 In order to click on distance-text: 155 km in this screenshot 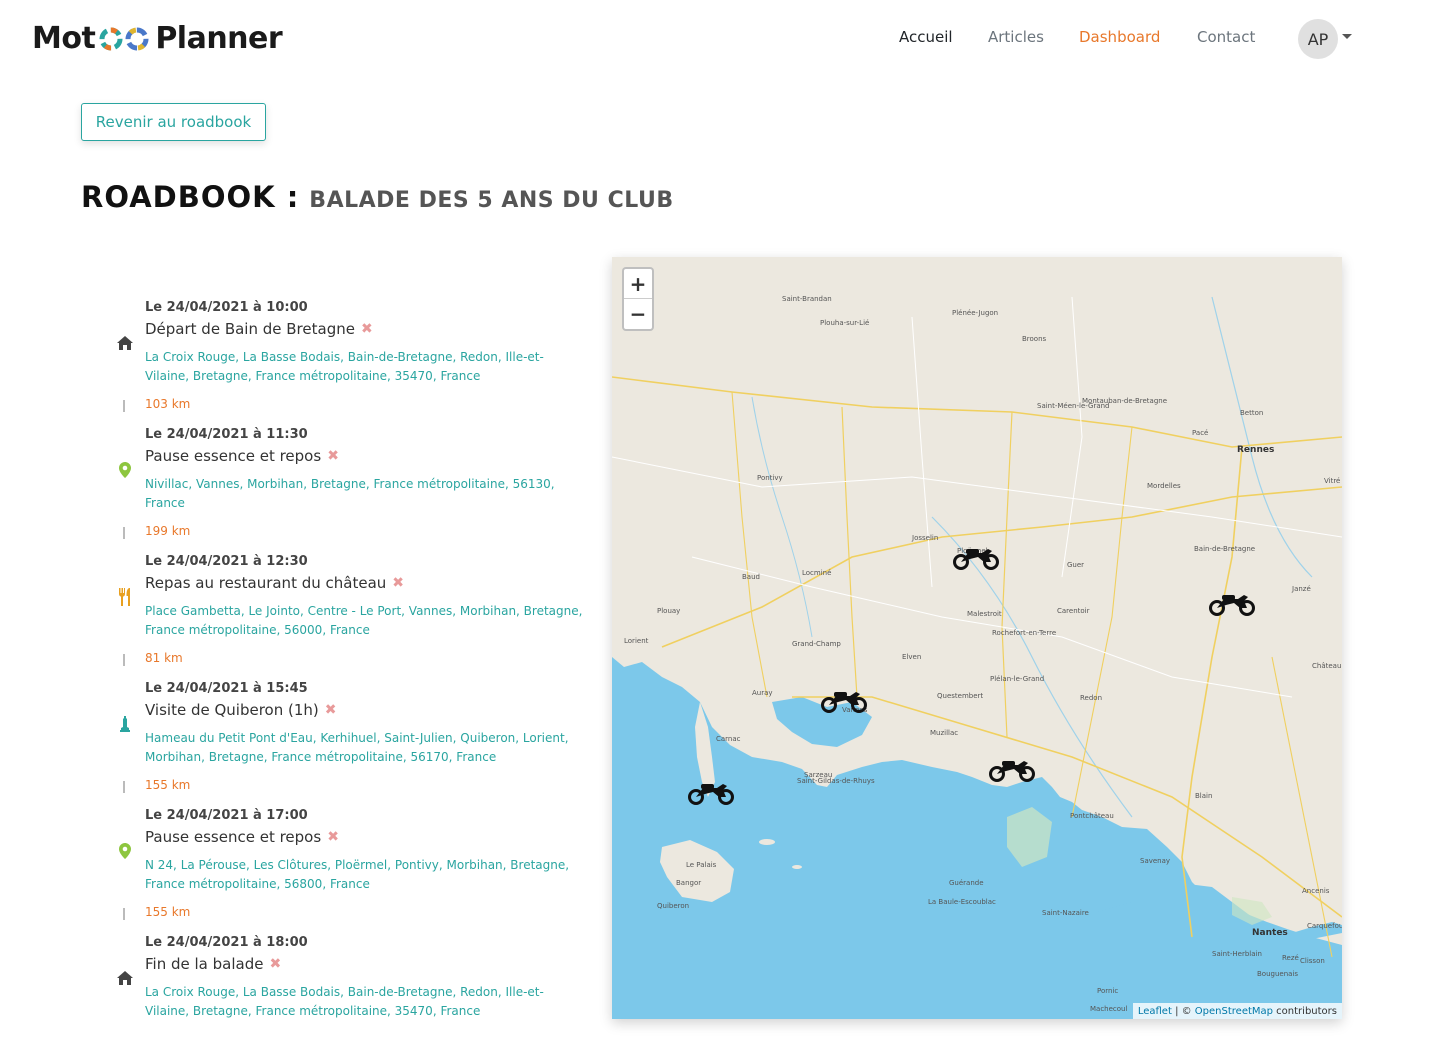, I will do `click(168, 785)`.